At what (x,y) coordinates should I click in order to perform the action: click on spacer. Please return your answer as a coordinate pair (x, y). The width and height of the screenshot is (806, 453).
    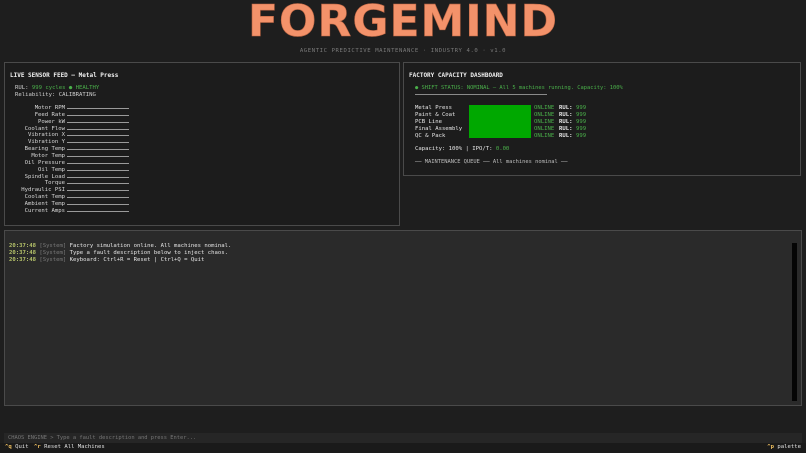
    Looking at the image, I should click on (403, 419).